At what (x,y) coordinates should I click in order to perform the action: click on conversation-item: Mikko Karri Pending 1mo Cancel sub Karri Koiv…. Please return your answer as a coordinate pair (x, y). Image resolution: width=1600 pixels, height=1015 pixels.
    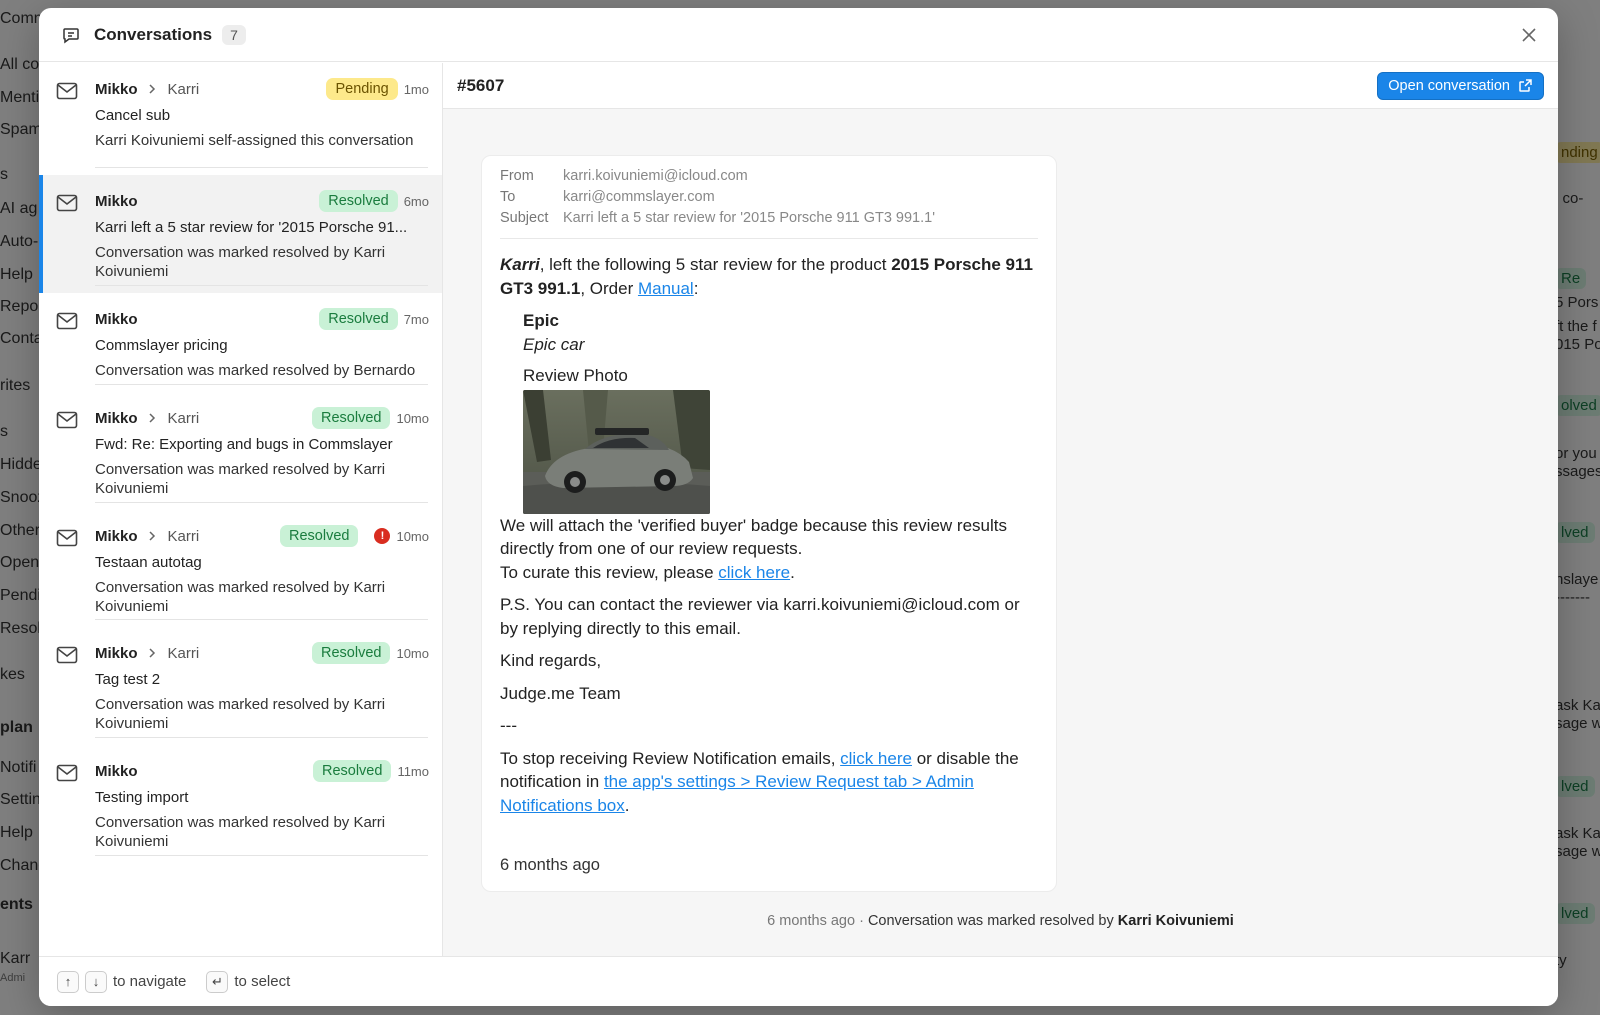
    Looking at the image, I should click on (240, 119).